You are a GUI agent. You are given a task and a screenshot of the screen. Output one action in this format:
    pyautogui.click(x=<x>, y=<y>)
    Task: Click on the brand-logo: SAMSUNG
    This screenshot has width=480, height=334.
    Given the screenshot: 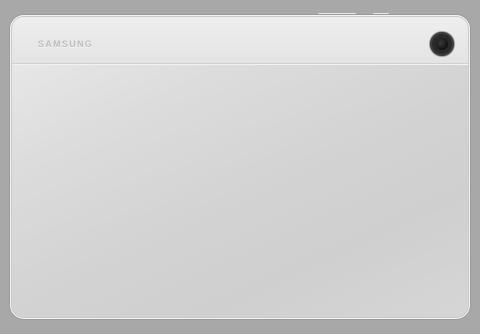 What is the action you would take?
    pyautogui.click(x=66, y=44)
    